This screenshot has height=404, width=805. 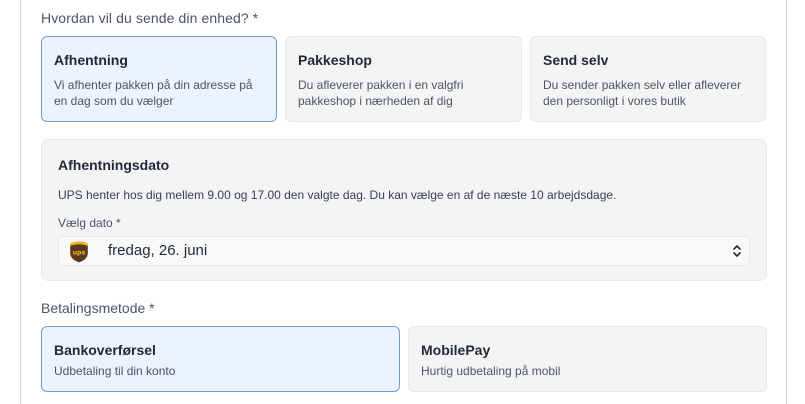 I want to click on payment-option-desc: Hurtig udbetaling på mobil, so click(x=491, y=371).